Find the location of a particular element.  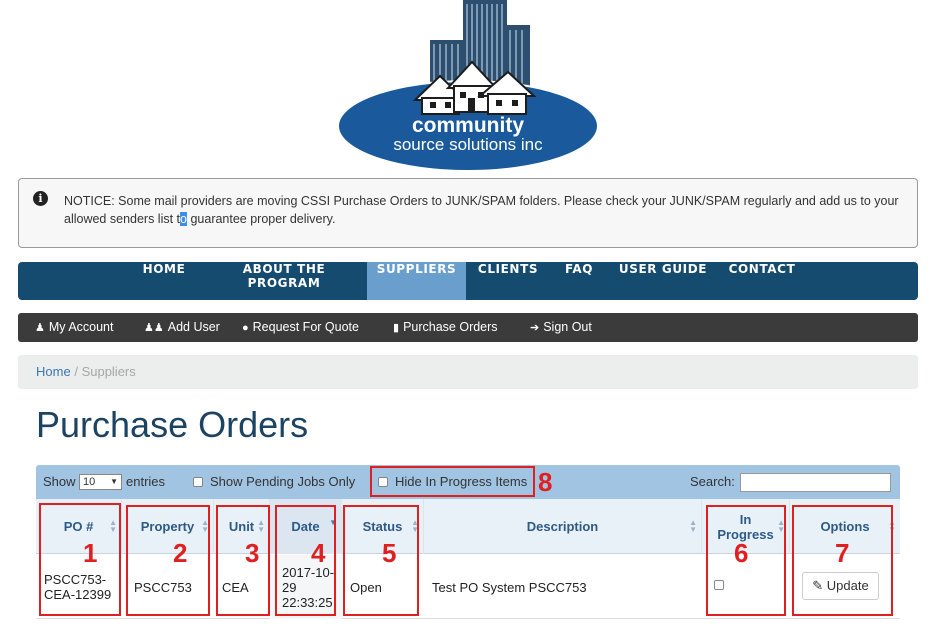

community-source-solutions-logo: community source solutions inc is located at coordinates (468, 86).